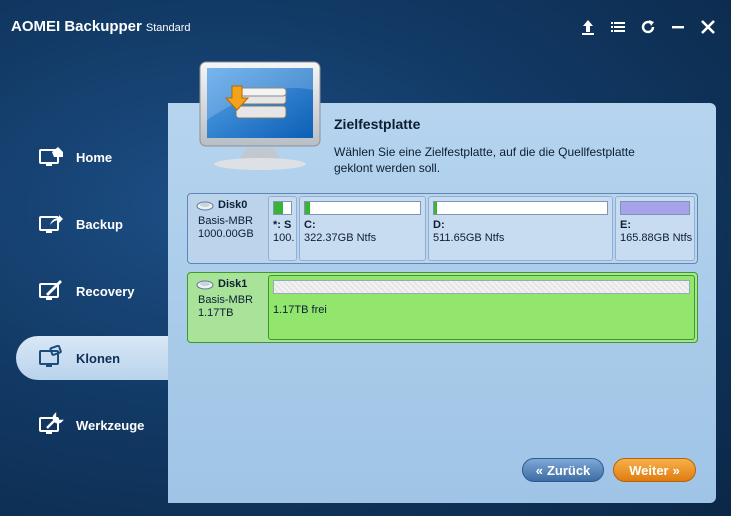  What do you see at coordinates (588, 27) in the screenshot?
I see `arrow-up-icon` at bounding box center [588, 27].